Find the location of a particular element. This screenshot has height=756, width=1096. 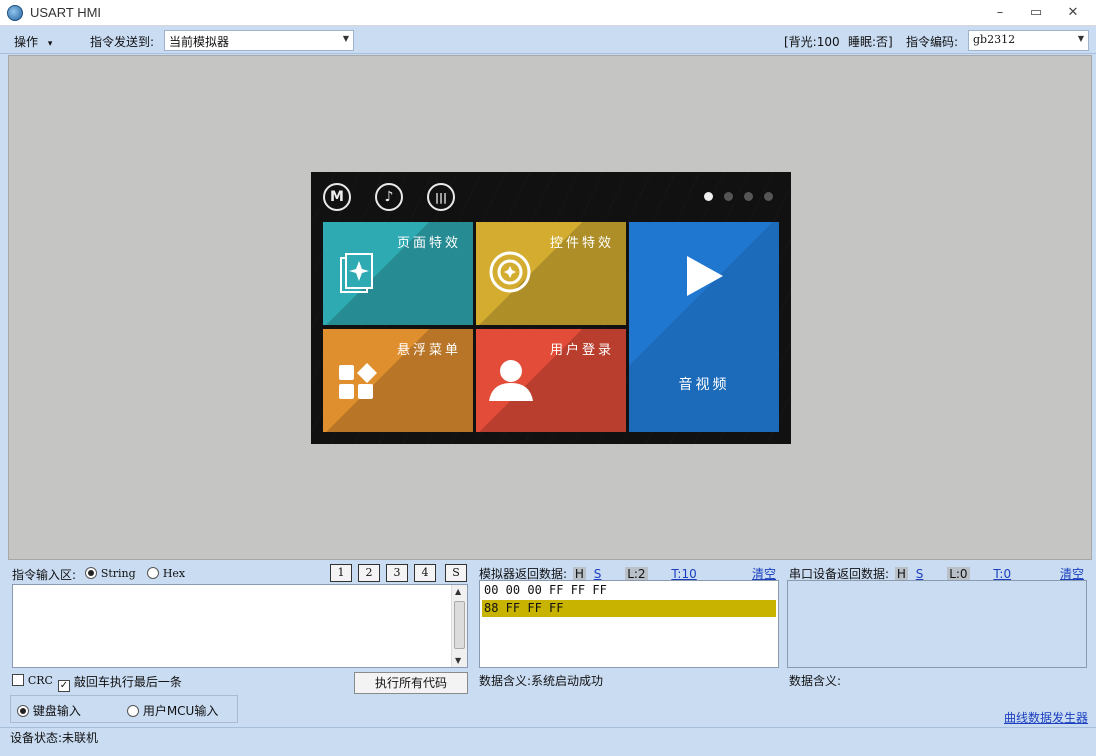

mcu-input-label: 用户MCU输入 is located at coordinates (180, 711).